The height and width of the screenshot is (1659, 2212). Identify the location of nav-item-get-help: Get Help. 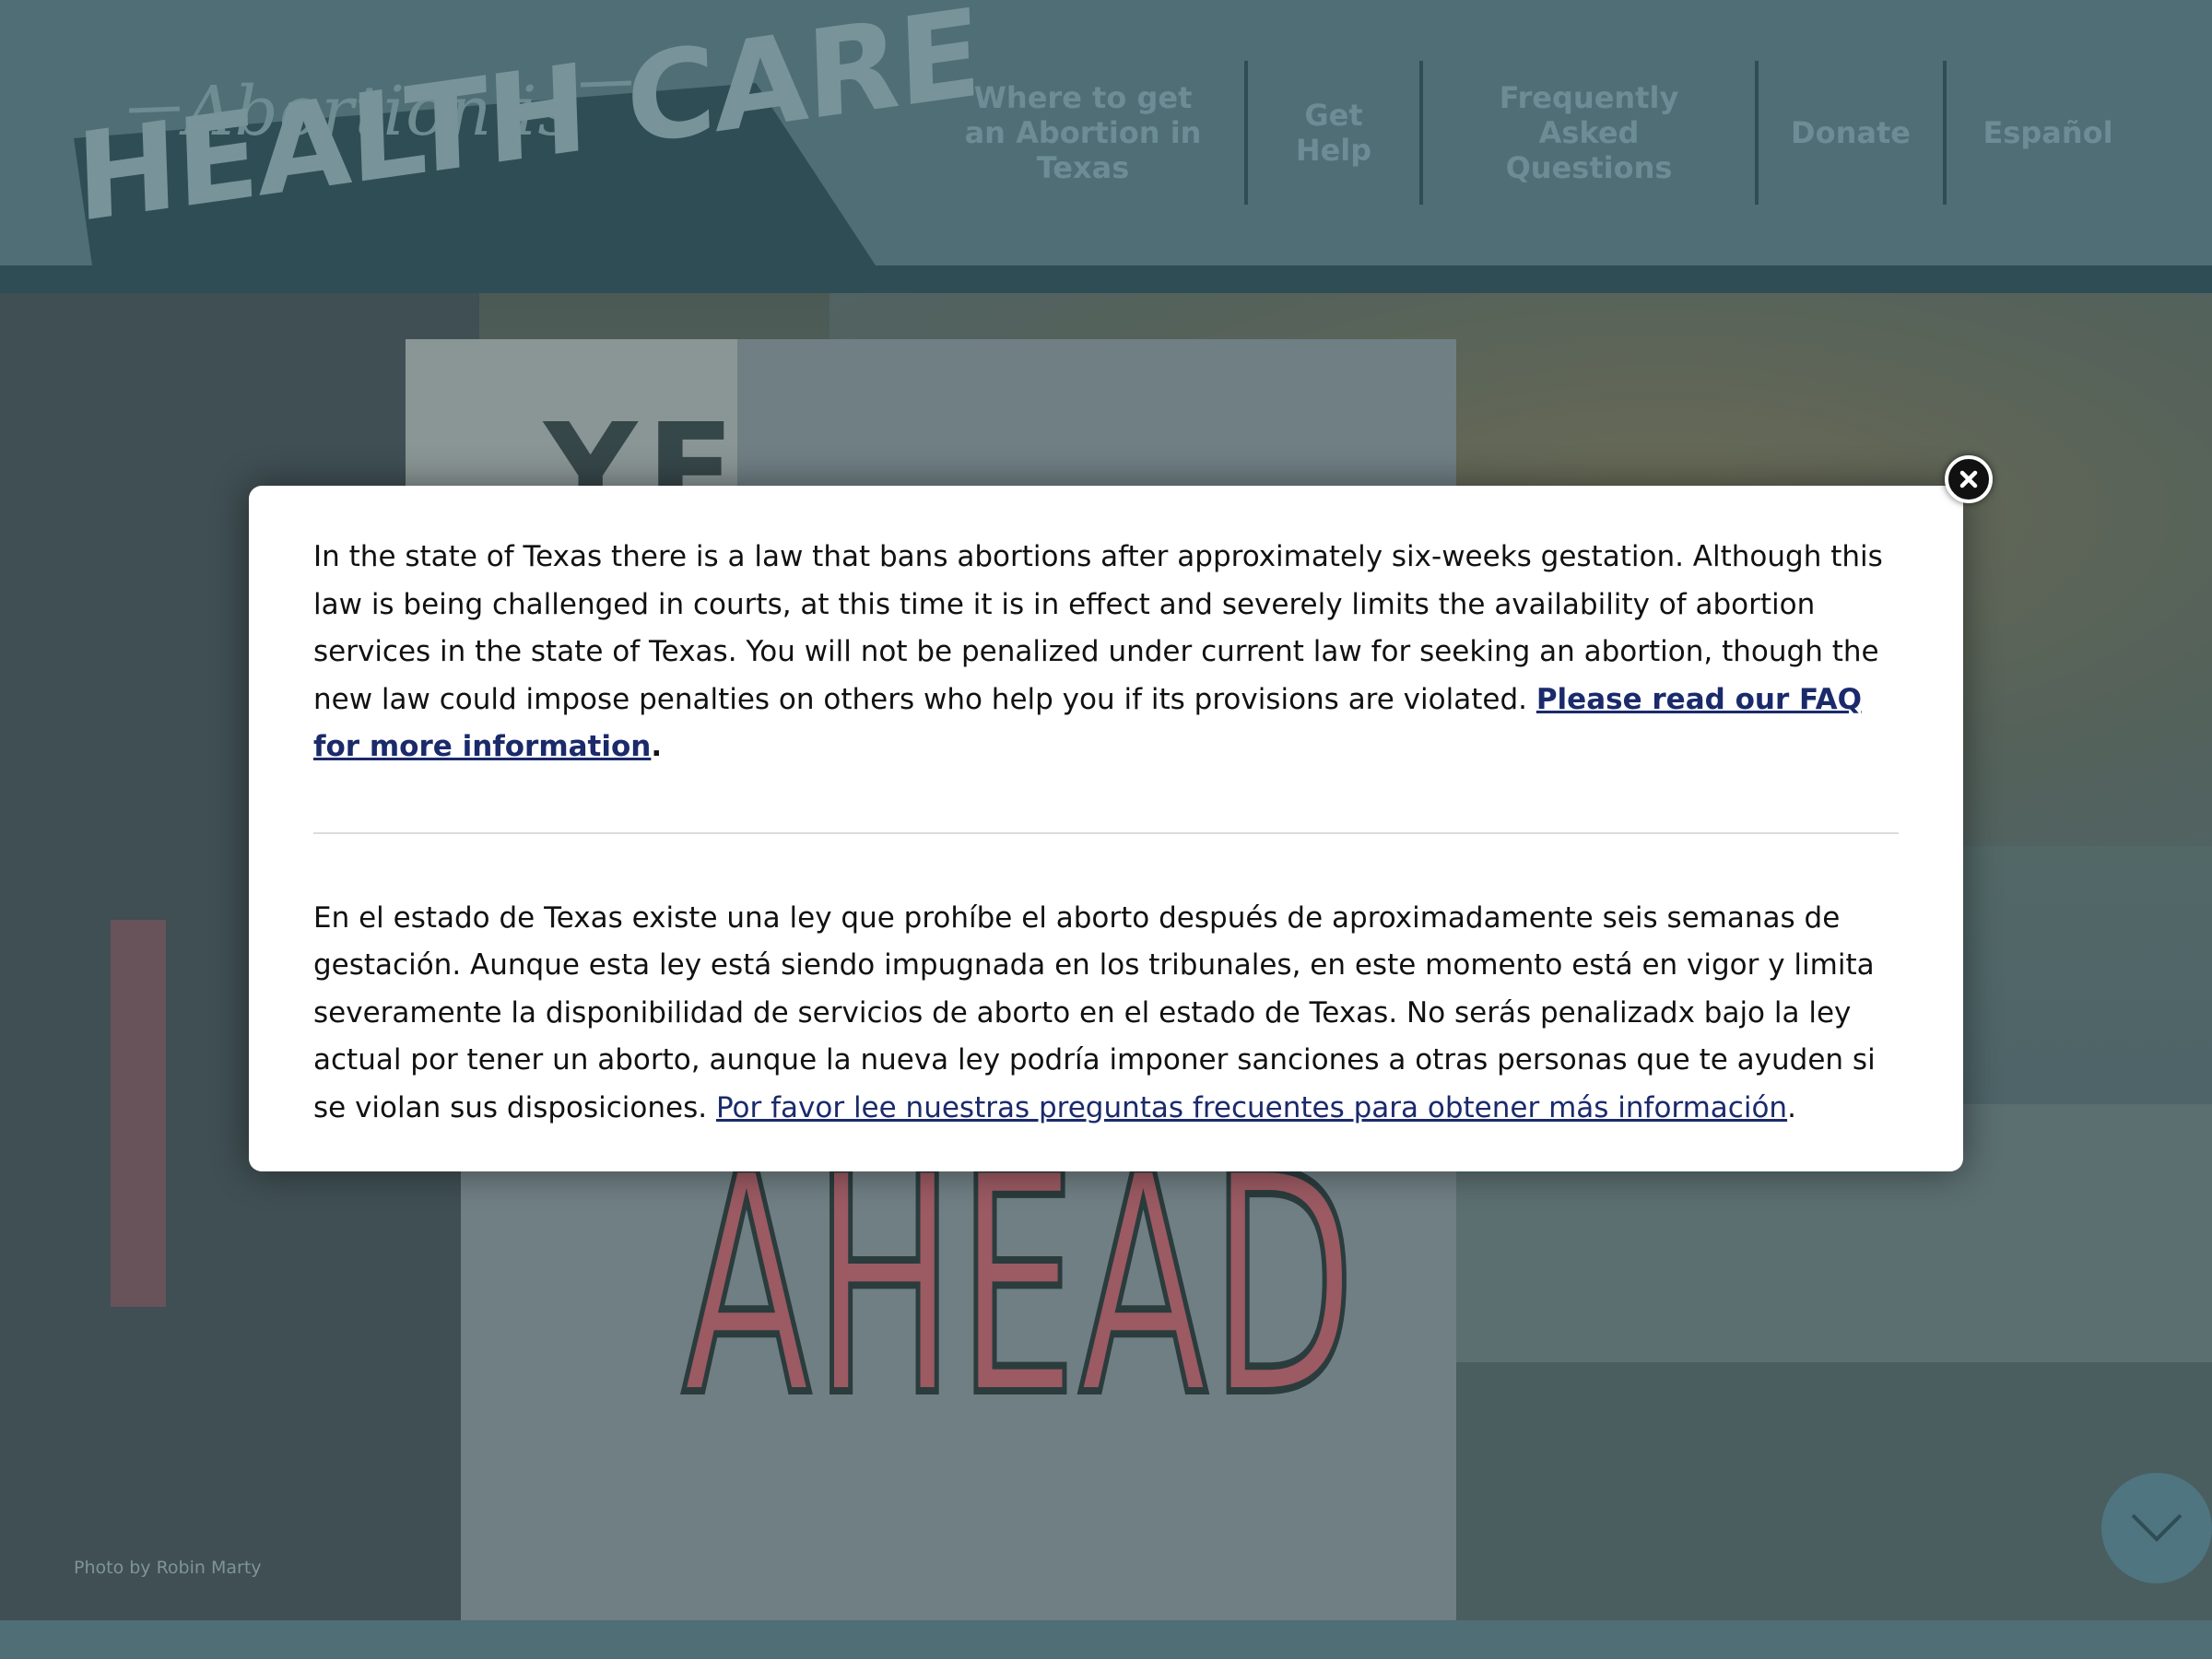
(1333, 133).